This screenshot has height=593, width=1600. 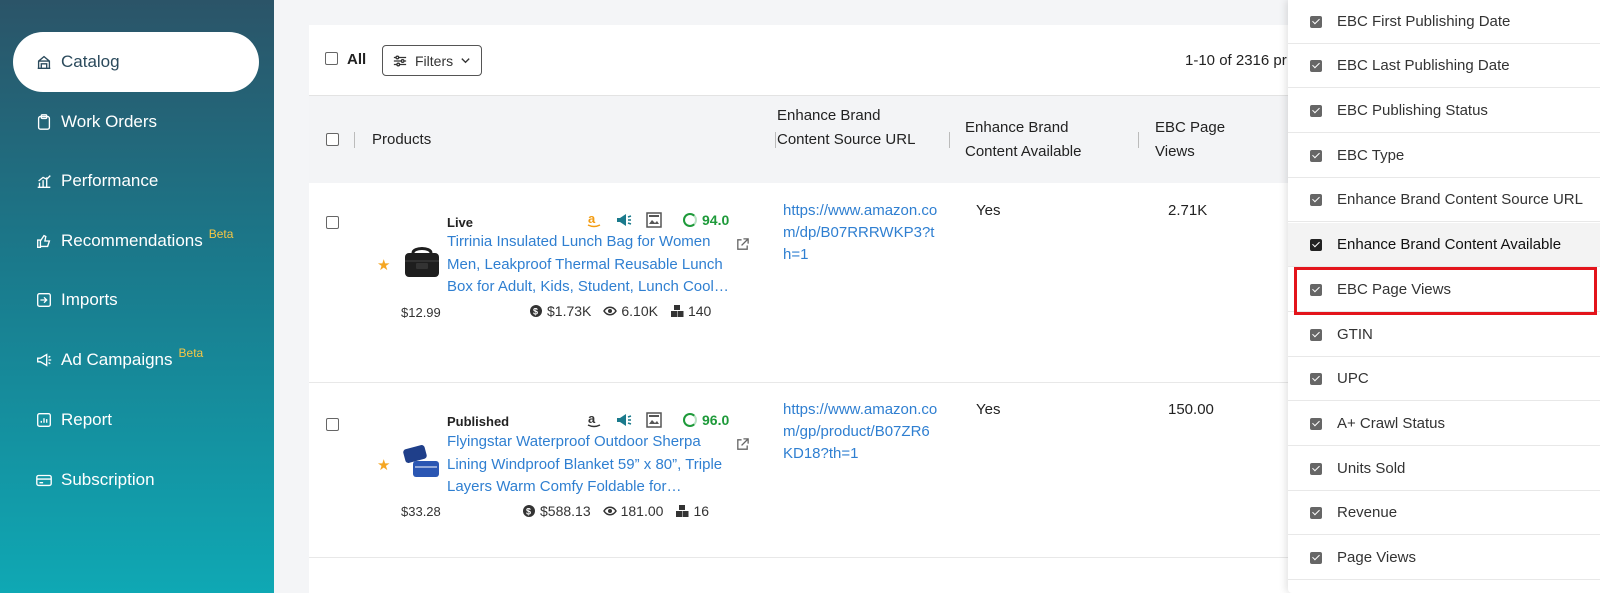 What do you see at coordinates (87, 419) in the screenshot?
I see `sidebar-item-label: Report` at bounding box center [87, 419].